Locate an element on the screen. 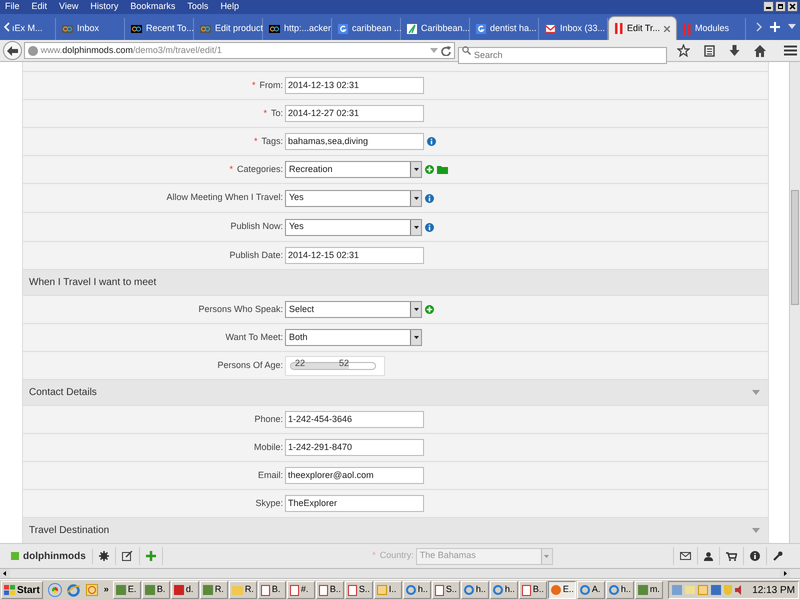 The width and height of the screenshot is (800, 600). scroll-right-icon is located at coordinates (785, 573).